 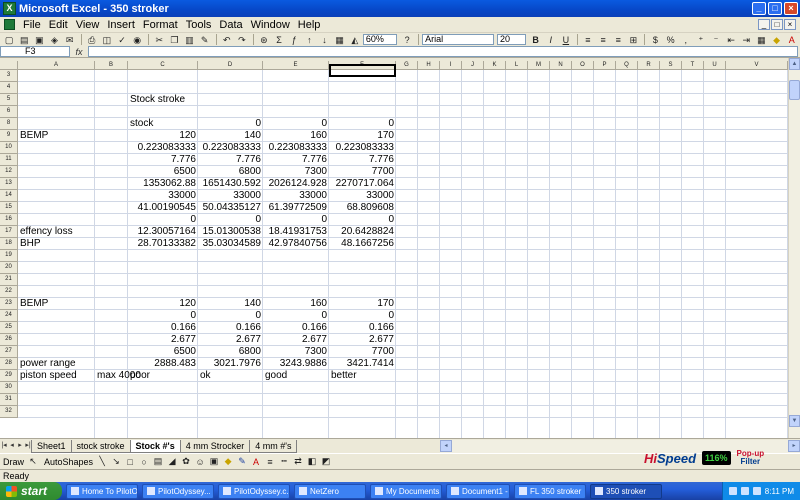 I want to click on row-header-3: 3, so click(x=9, y=76).